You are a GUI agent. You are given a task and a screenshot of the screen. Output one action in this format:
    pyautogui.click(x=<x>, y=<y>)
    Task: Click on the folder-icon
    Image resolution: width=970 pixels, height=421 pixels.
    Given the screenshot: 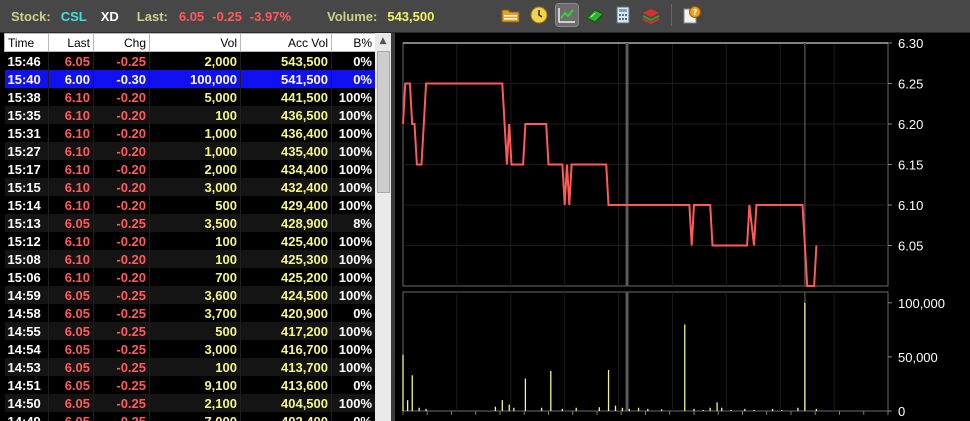 What is the action you would take?
    pyautogui.click(x=511, y=15)
    